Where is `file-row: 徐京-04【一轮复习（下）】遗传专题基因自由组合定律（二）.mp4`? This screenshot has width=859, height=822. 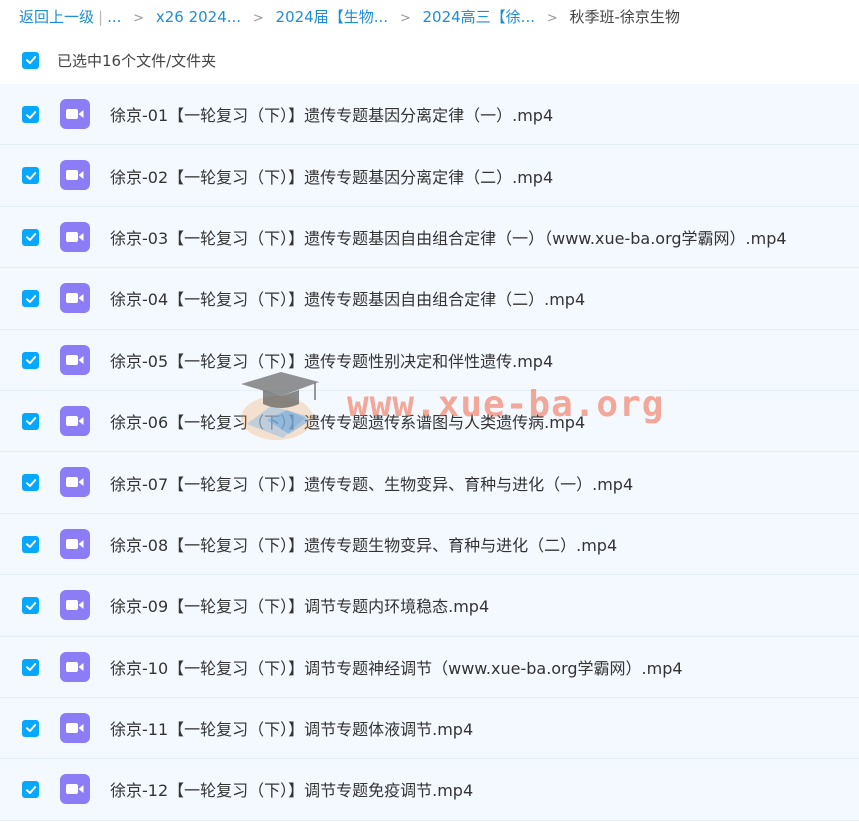 file-row: 徐京-04【一轮复习（下）】遗传专题基因自由组合定律（二）.mp4 is located at coordinates (429, 299).